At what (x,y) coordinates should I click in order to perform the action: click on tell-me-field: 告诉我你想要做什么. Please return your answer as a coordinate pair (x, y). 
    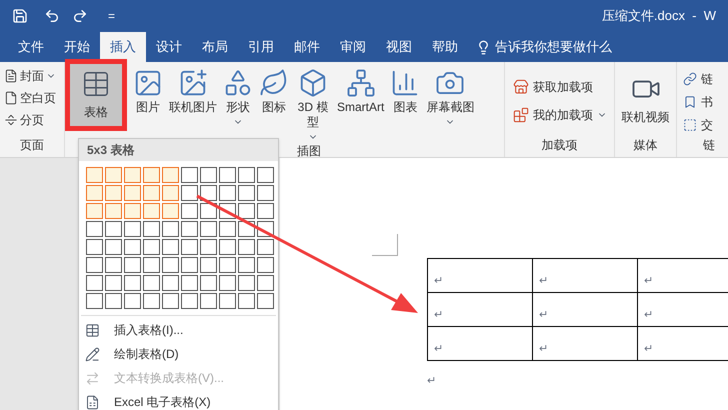
    Looking at the image, I should click on (544, 47).